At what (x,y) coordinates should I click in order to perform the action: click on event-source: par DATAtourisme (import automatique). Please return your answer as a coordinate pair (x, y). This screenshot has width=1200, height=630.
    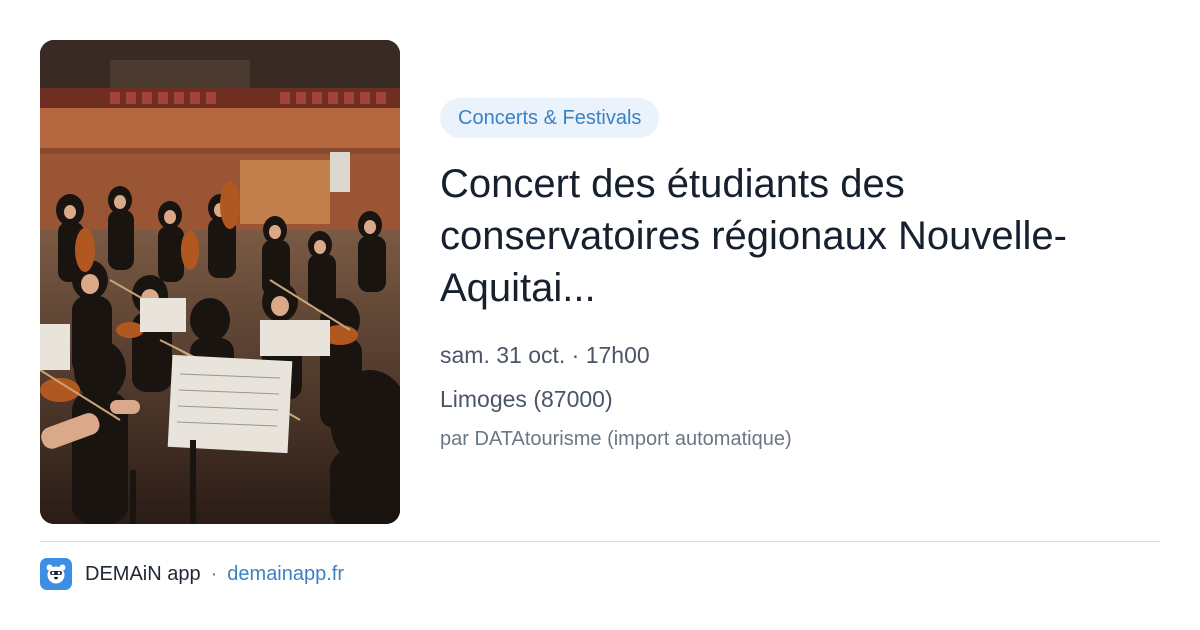
    Looking at the image, I should click on (616, 439).